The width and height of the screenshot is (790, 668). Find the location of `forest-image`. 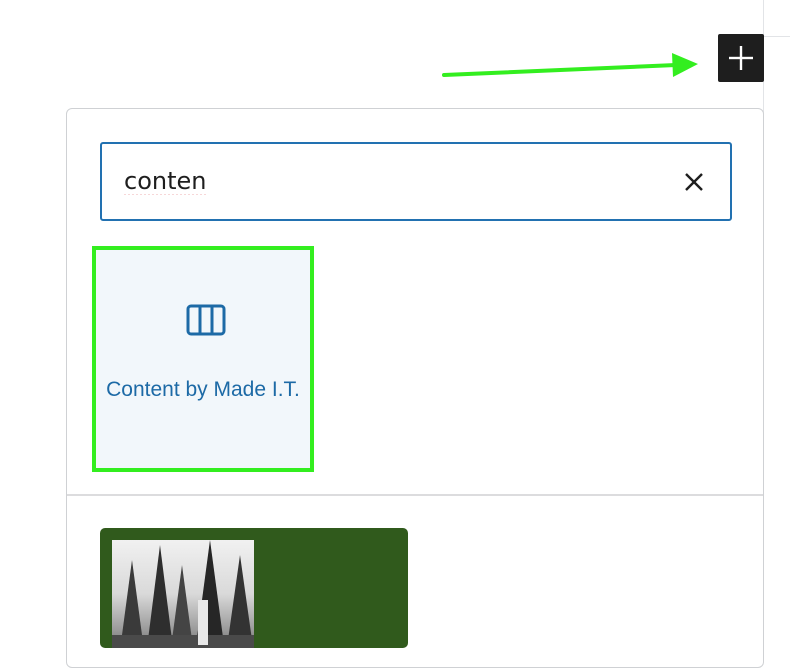

forest-image is located at coordinates (183, 594).